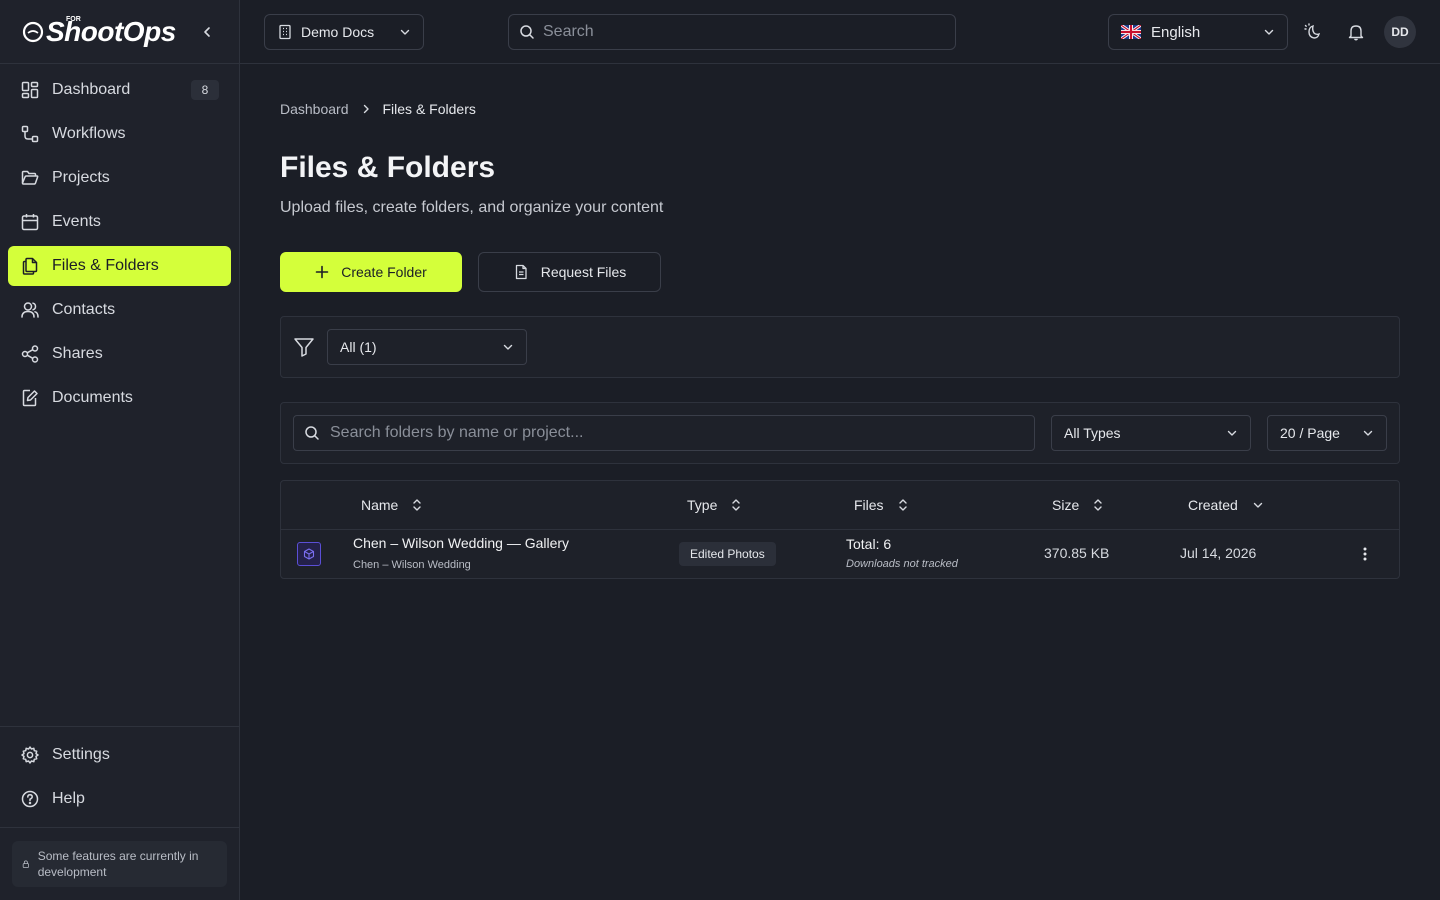 This screenshot has width=1440, height=900. What do you see at coordinates (119, 310) in the screenshot?
I see `sidebar-item-contacts: Contacts` at bounding box center [119, 310].